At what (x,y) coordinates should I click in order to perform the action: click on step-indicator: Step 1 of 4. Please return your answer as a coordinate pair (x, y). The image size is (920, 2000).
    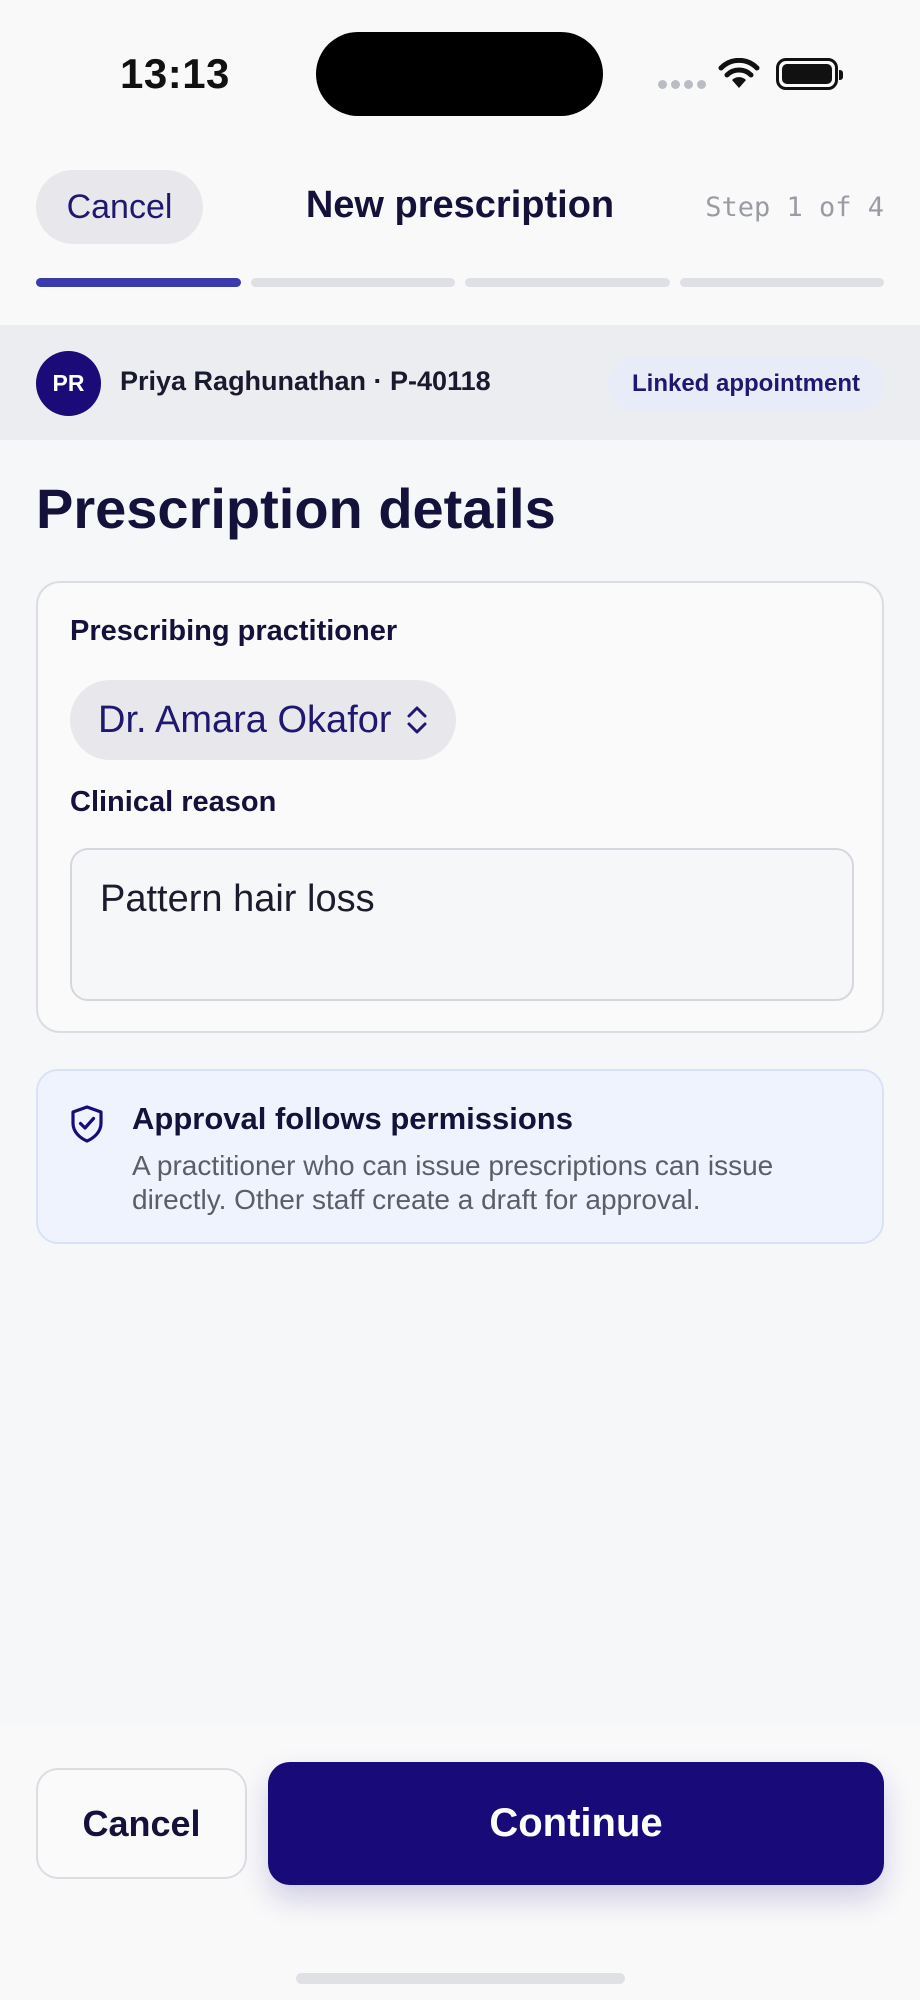
    Looking at the image, I should click on (794, 207).